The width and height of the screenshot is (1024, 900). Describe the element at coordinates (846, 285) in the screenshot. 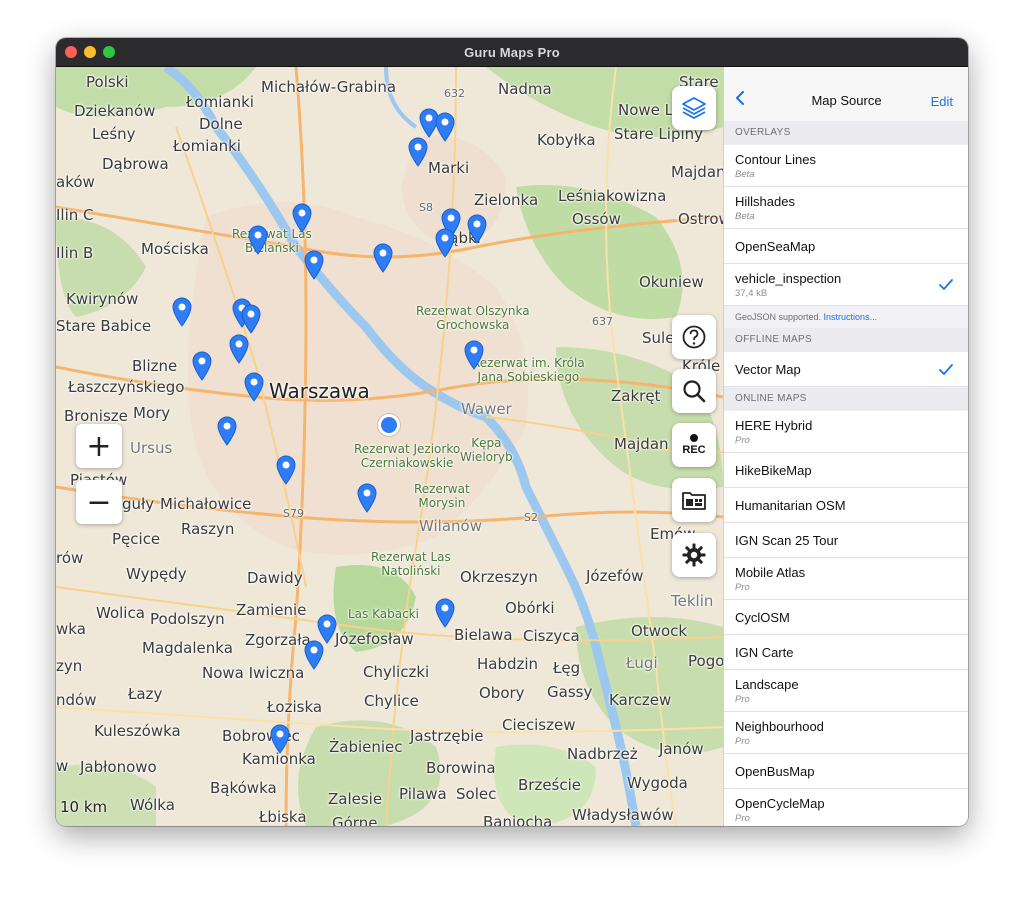

I see `map-source-row: vehicle_inspection 37,4 kB` at that location.